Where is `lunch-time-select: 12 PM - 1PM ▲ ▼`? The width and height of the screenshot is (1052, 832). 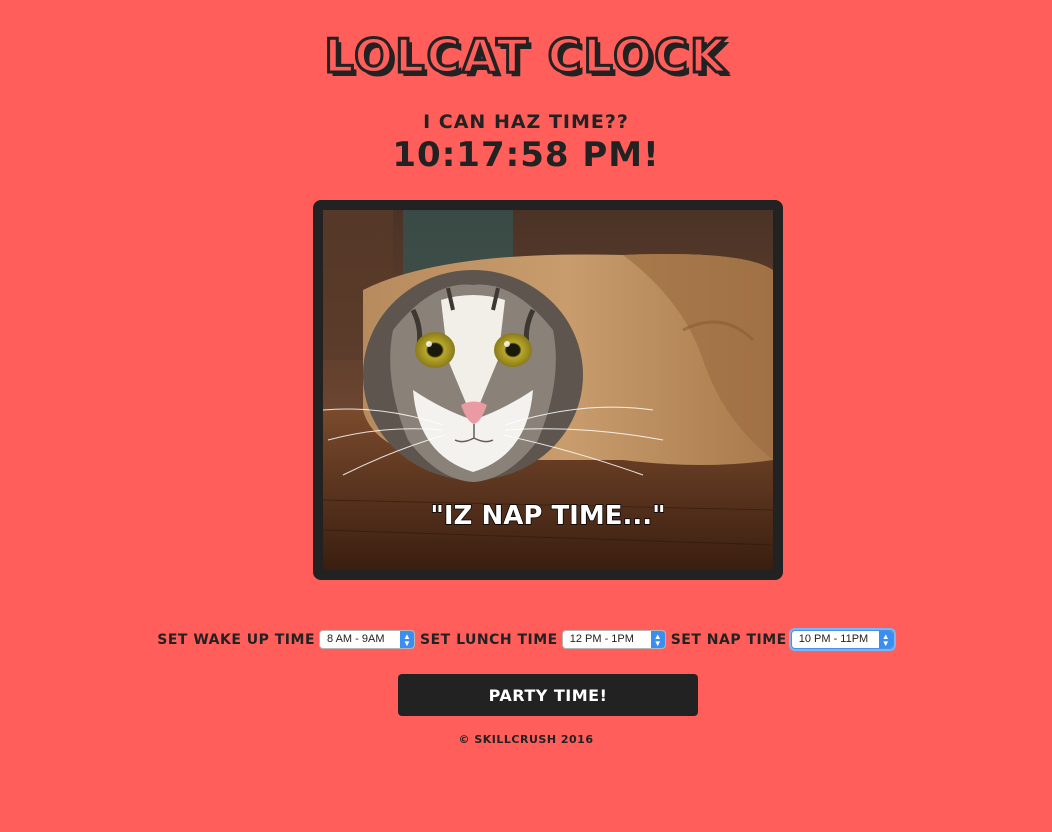 lunch-time-select: 12 PM - 1PM ▲ ▼ is located at coordinates (613, 639).